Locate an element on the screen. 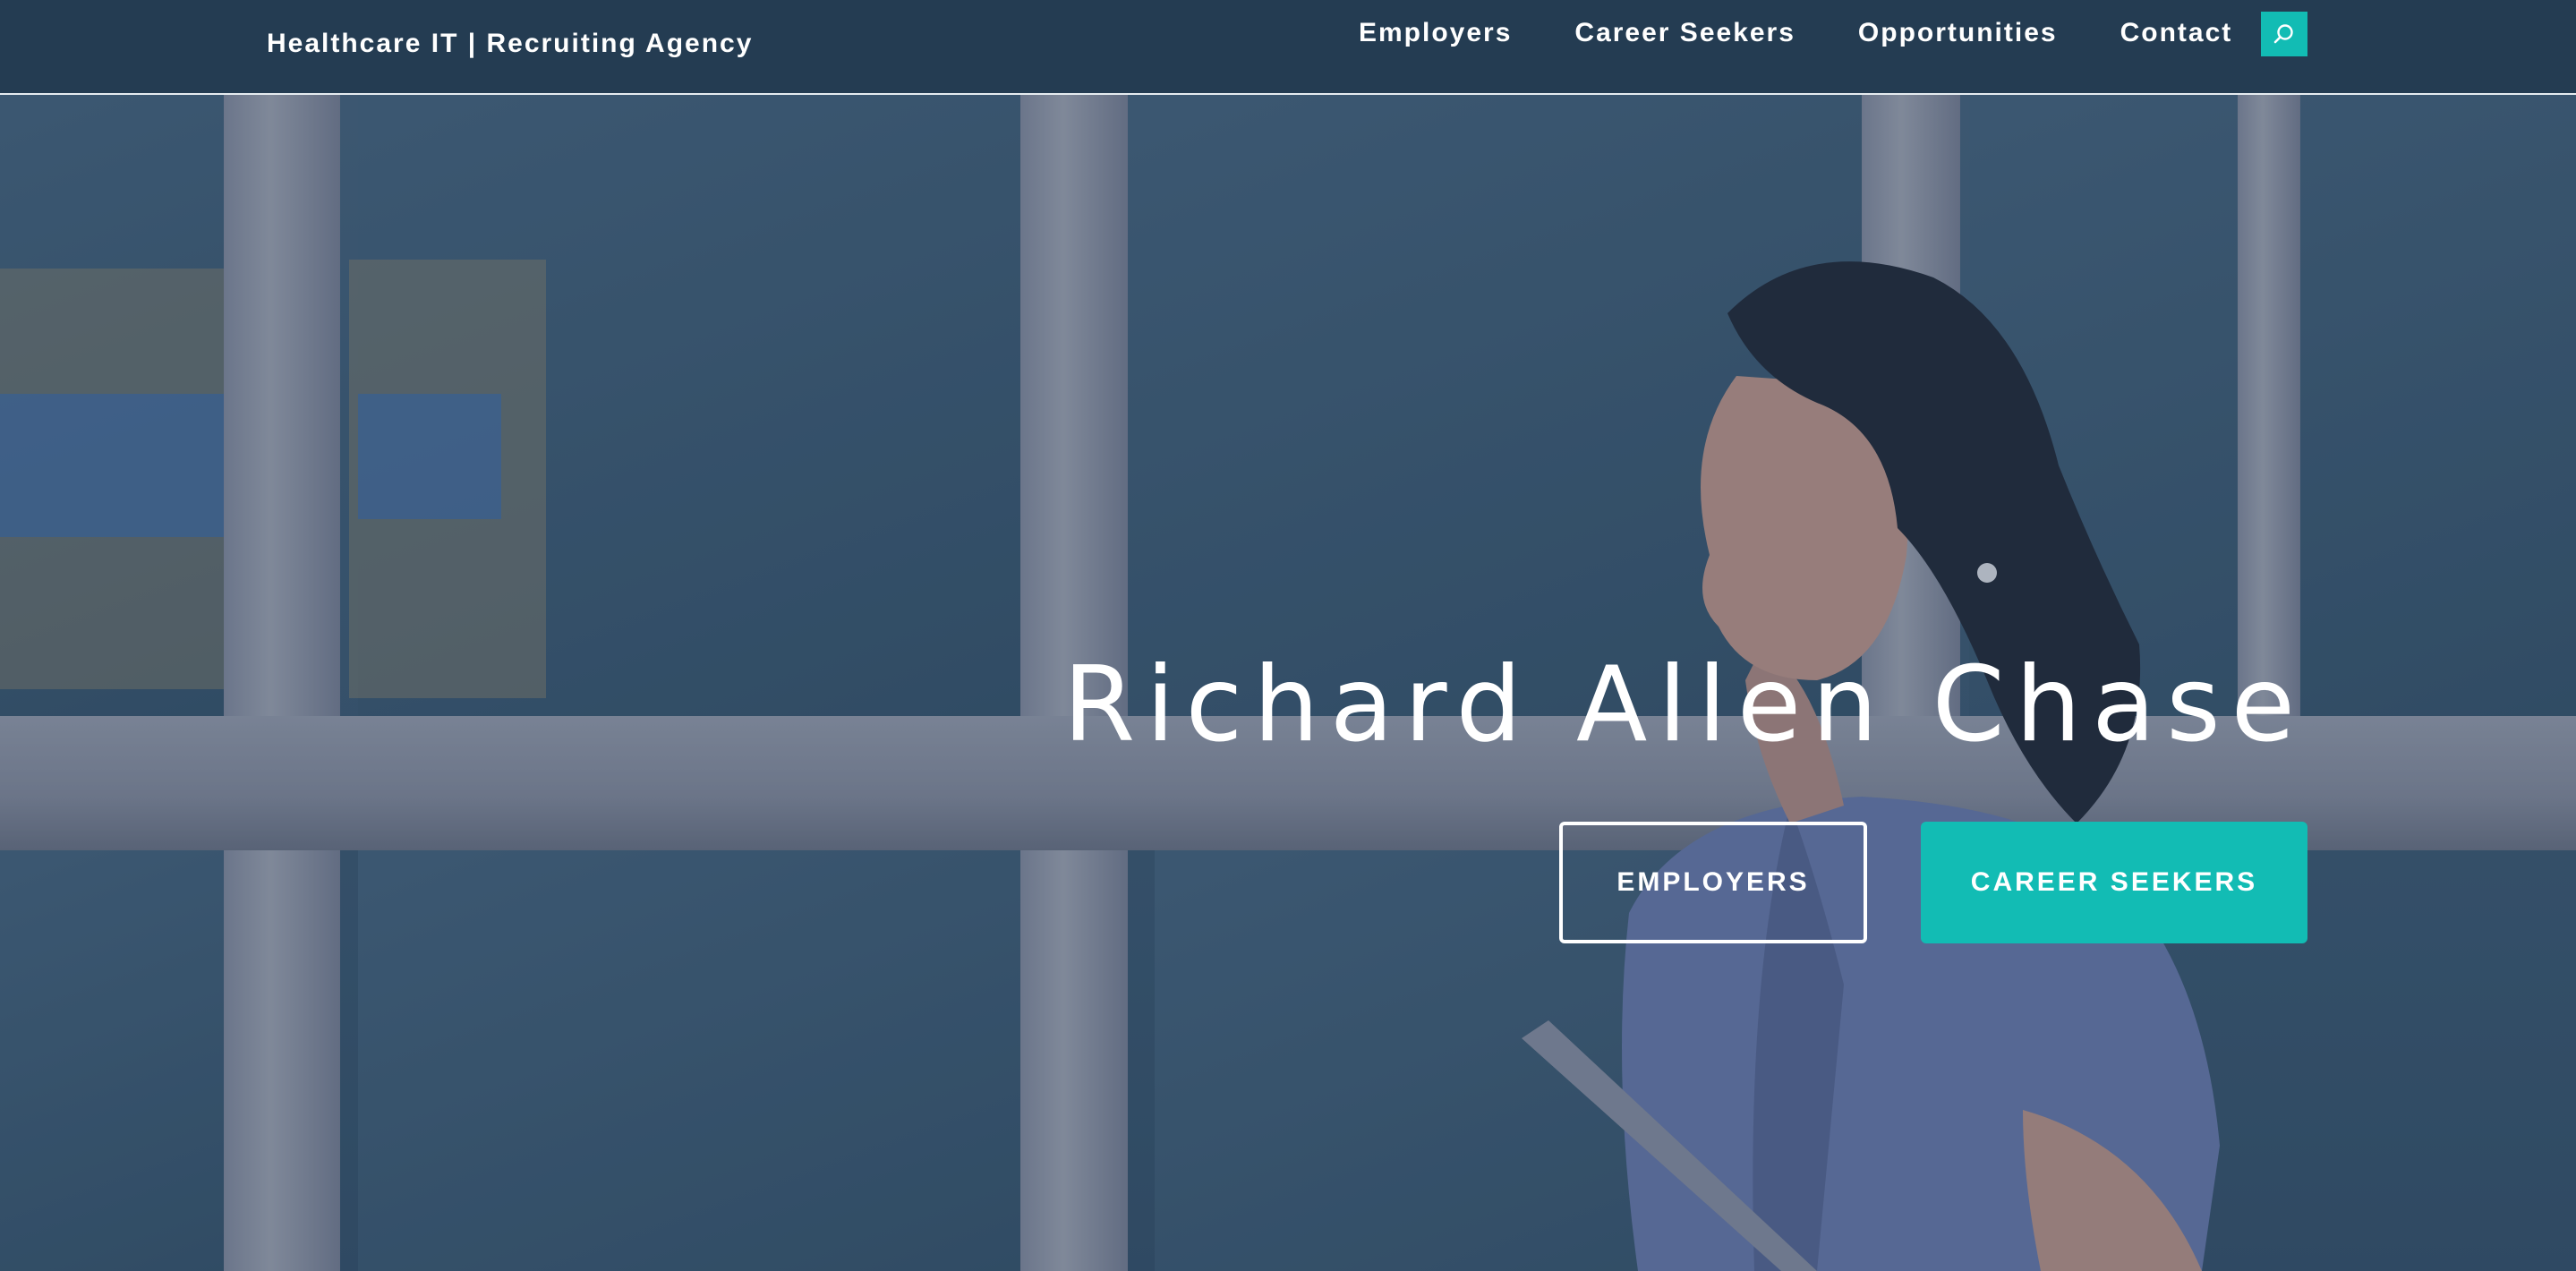 Image resolution: width=2576 pixels, height=1271 pixels. search-icon is located at coordinates (2283, 34).